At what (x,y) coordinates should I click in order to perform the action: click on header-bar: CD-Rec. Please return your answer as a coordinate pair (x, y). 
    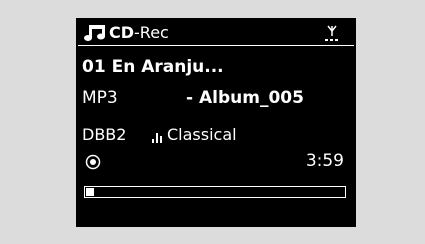
    Looking at the image, I should click on (216, 33).